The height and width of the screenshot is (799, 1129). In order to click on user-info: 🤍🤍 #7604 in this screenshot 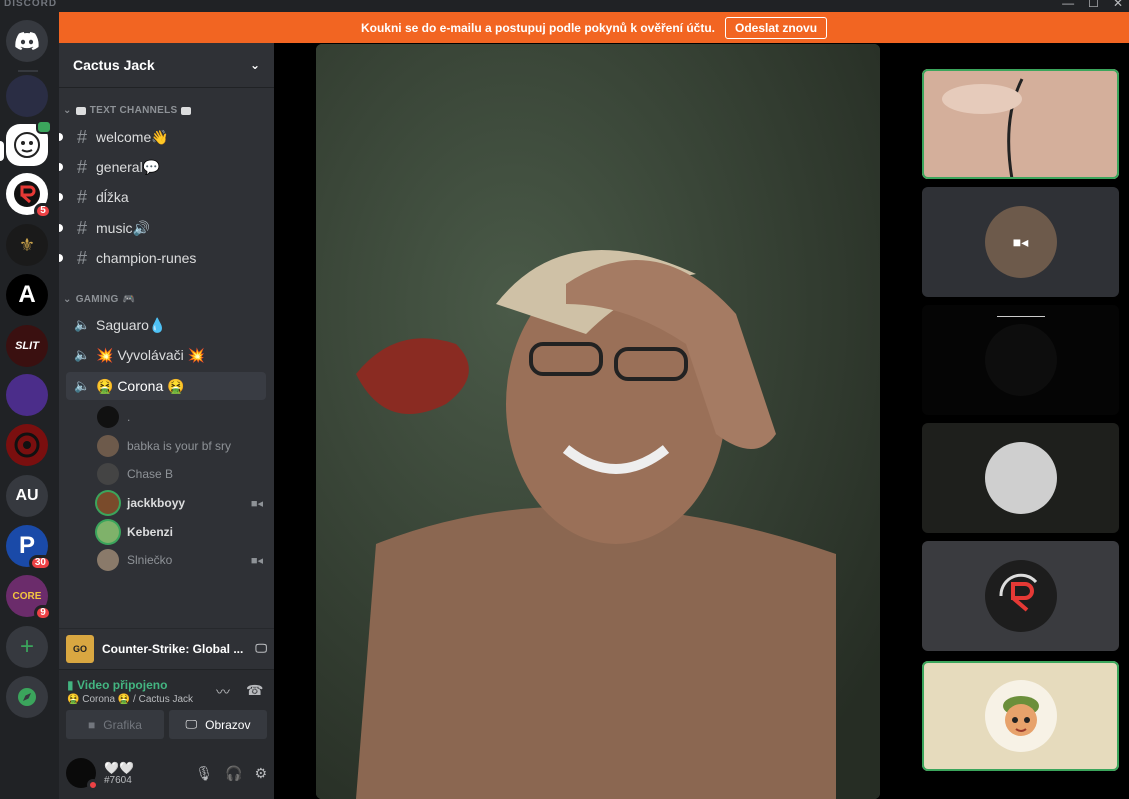, I will do `click(119, 773)`.